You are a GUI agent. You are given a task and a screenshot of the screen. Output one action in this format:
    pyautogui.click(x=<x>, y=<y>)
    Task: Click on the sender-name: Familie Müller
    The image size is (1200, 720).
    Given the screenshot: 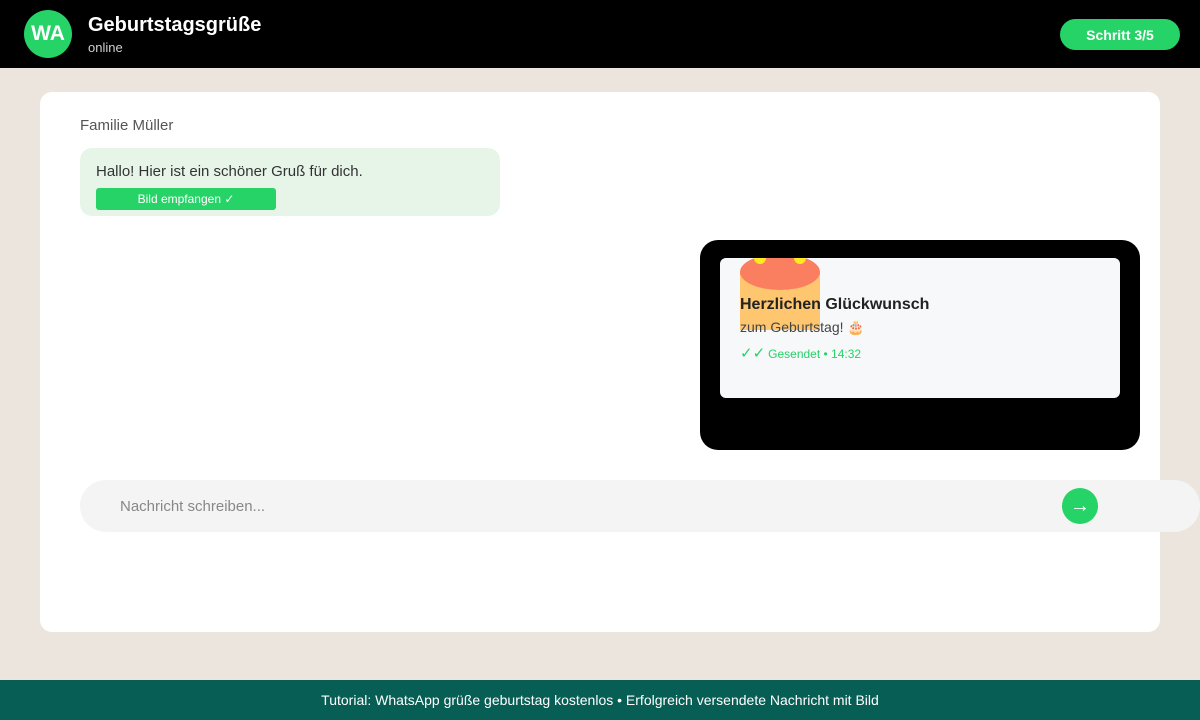 What is the action you would take?
    pyautogui.click(x=127, y=125)
    